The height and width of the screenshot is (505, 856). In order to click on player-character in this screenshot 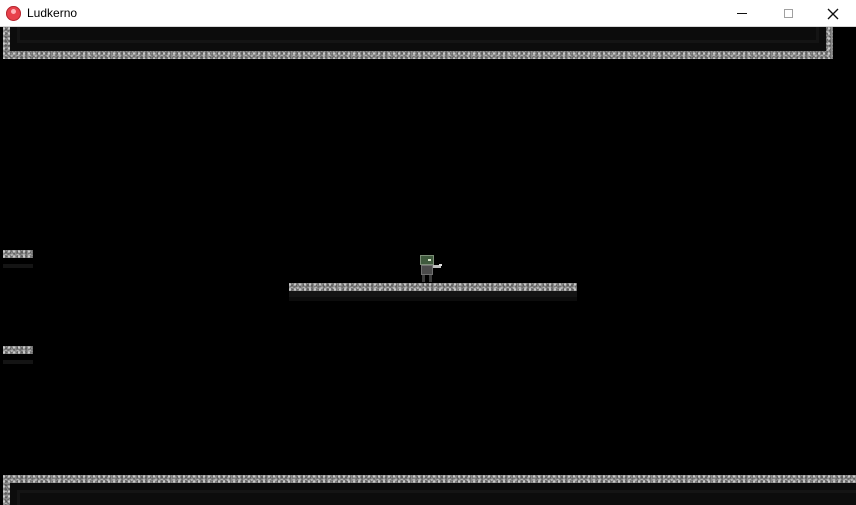, I will do `click(430, 269)`.